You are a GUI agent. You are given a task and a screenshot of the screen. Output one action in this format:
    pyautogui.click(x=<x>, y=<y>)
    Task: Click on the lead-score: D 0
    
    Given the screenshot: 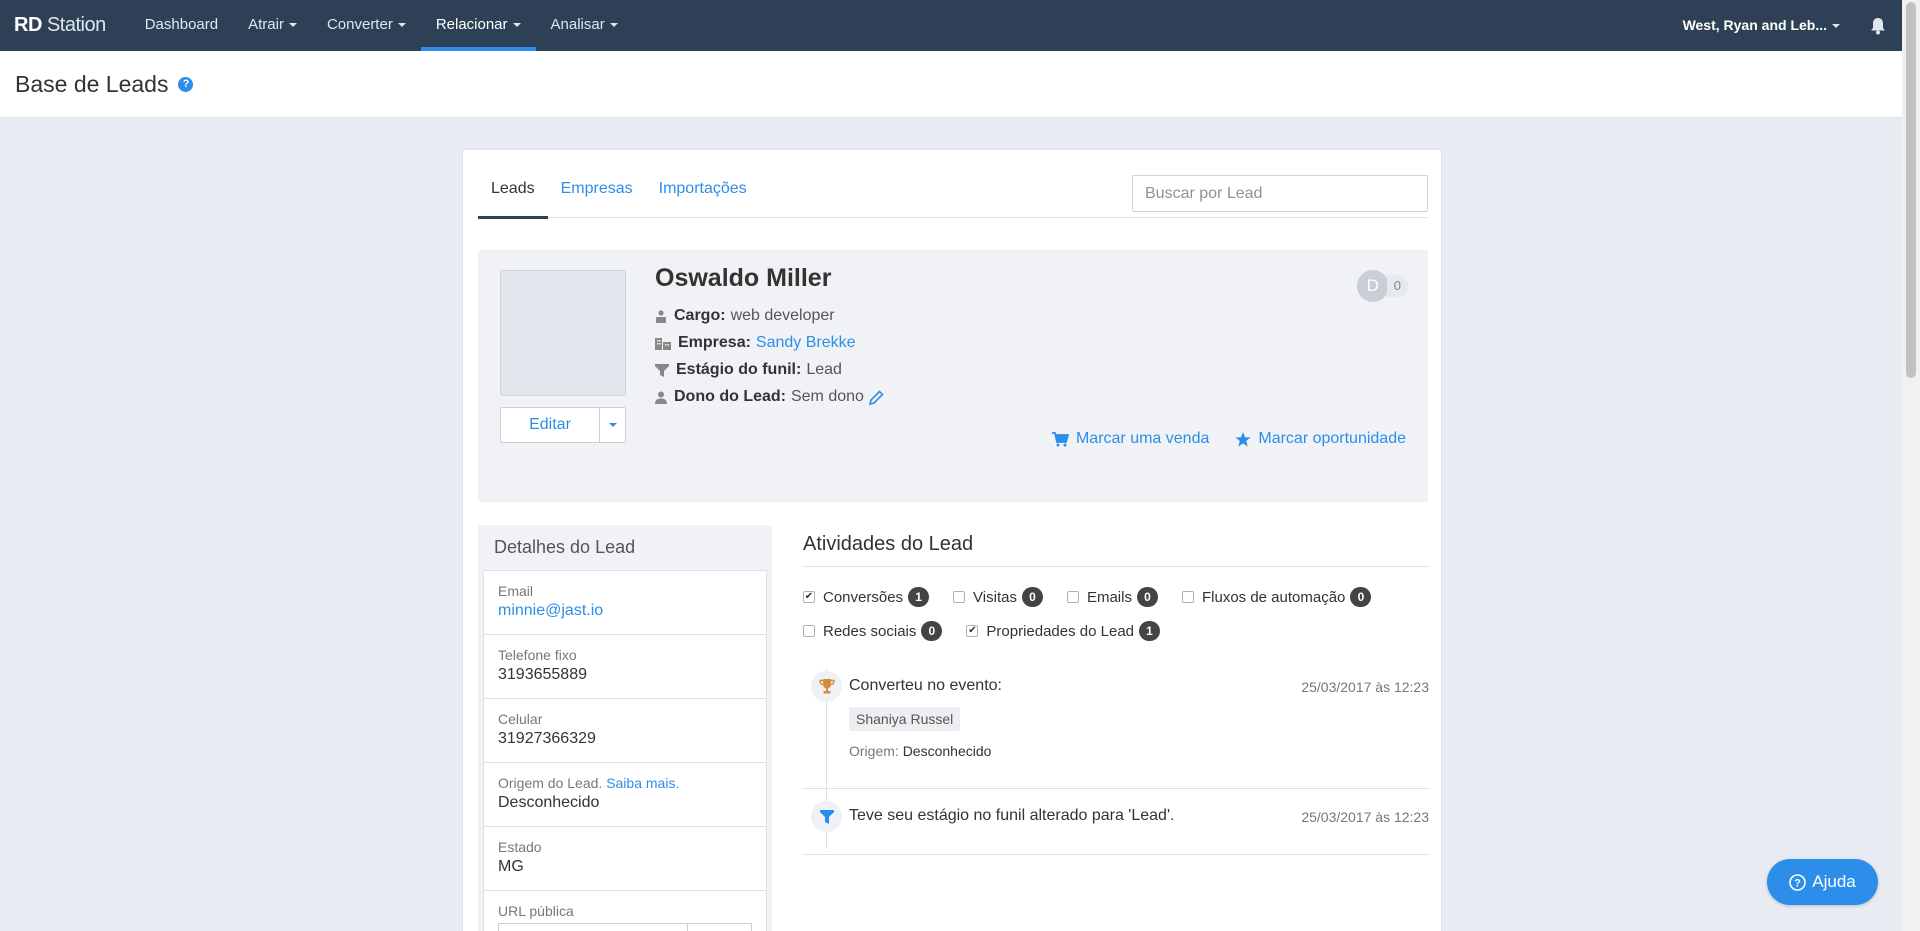 What is the action you would take?
    pyautogui.click(x=1382, y=286)
    